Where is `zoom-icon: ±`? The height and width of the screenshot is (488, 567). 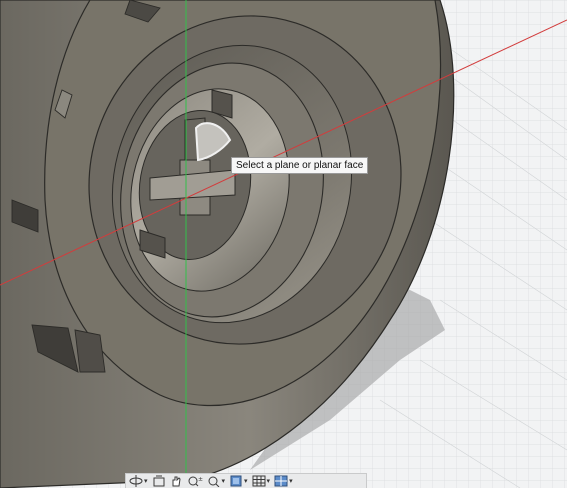 zoom-icon: ± is located at coordinates (195, 481).